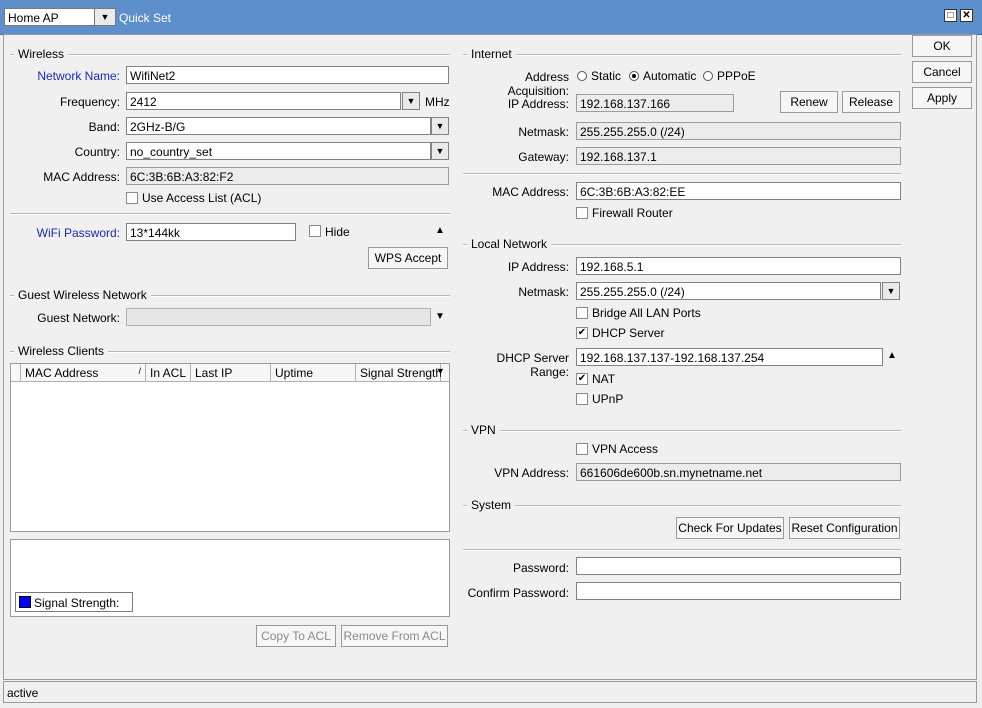  I want to click on status-bar: active, so click(490, 692).